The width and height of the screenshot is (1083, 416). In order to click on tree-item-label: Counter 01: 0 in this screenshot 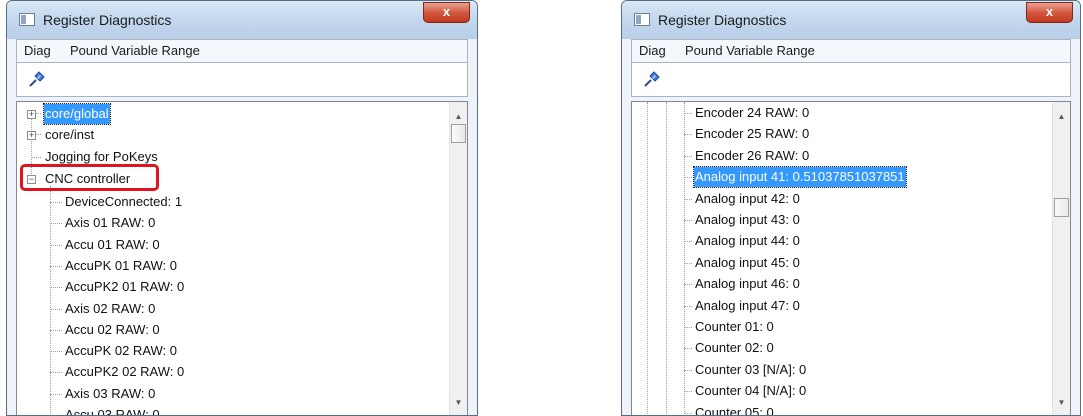, I will do `click(734, 326)`.